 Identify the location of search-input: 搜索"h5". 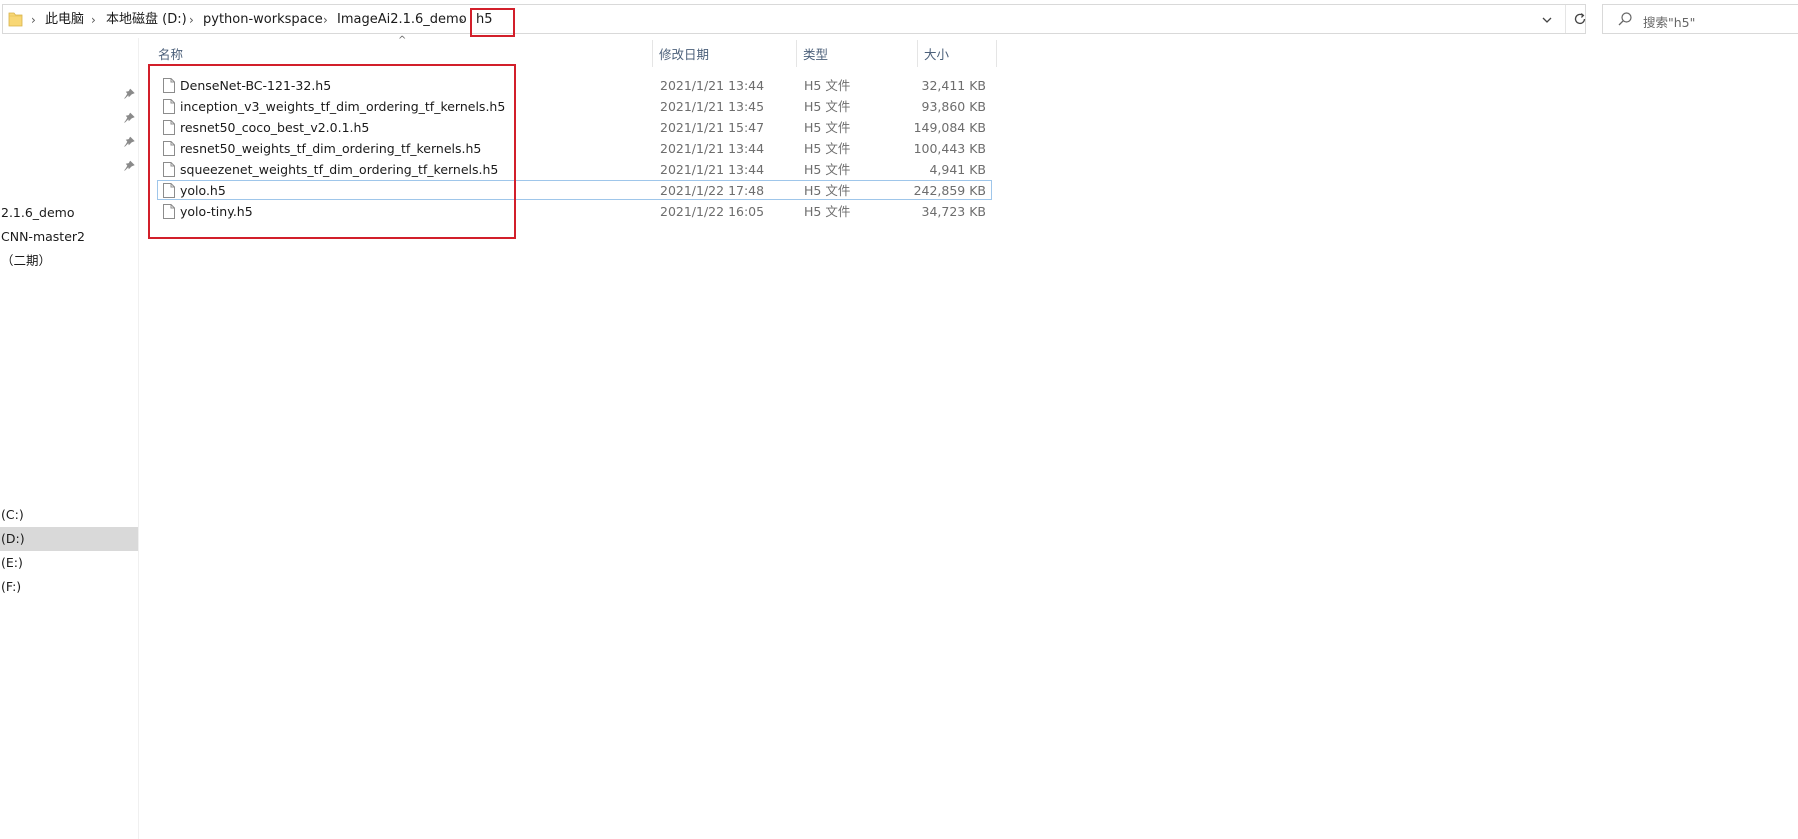
(1700, 19).